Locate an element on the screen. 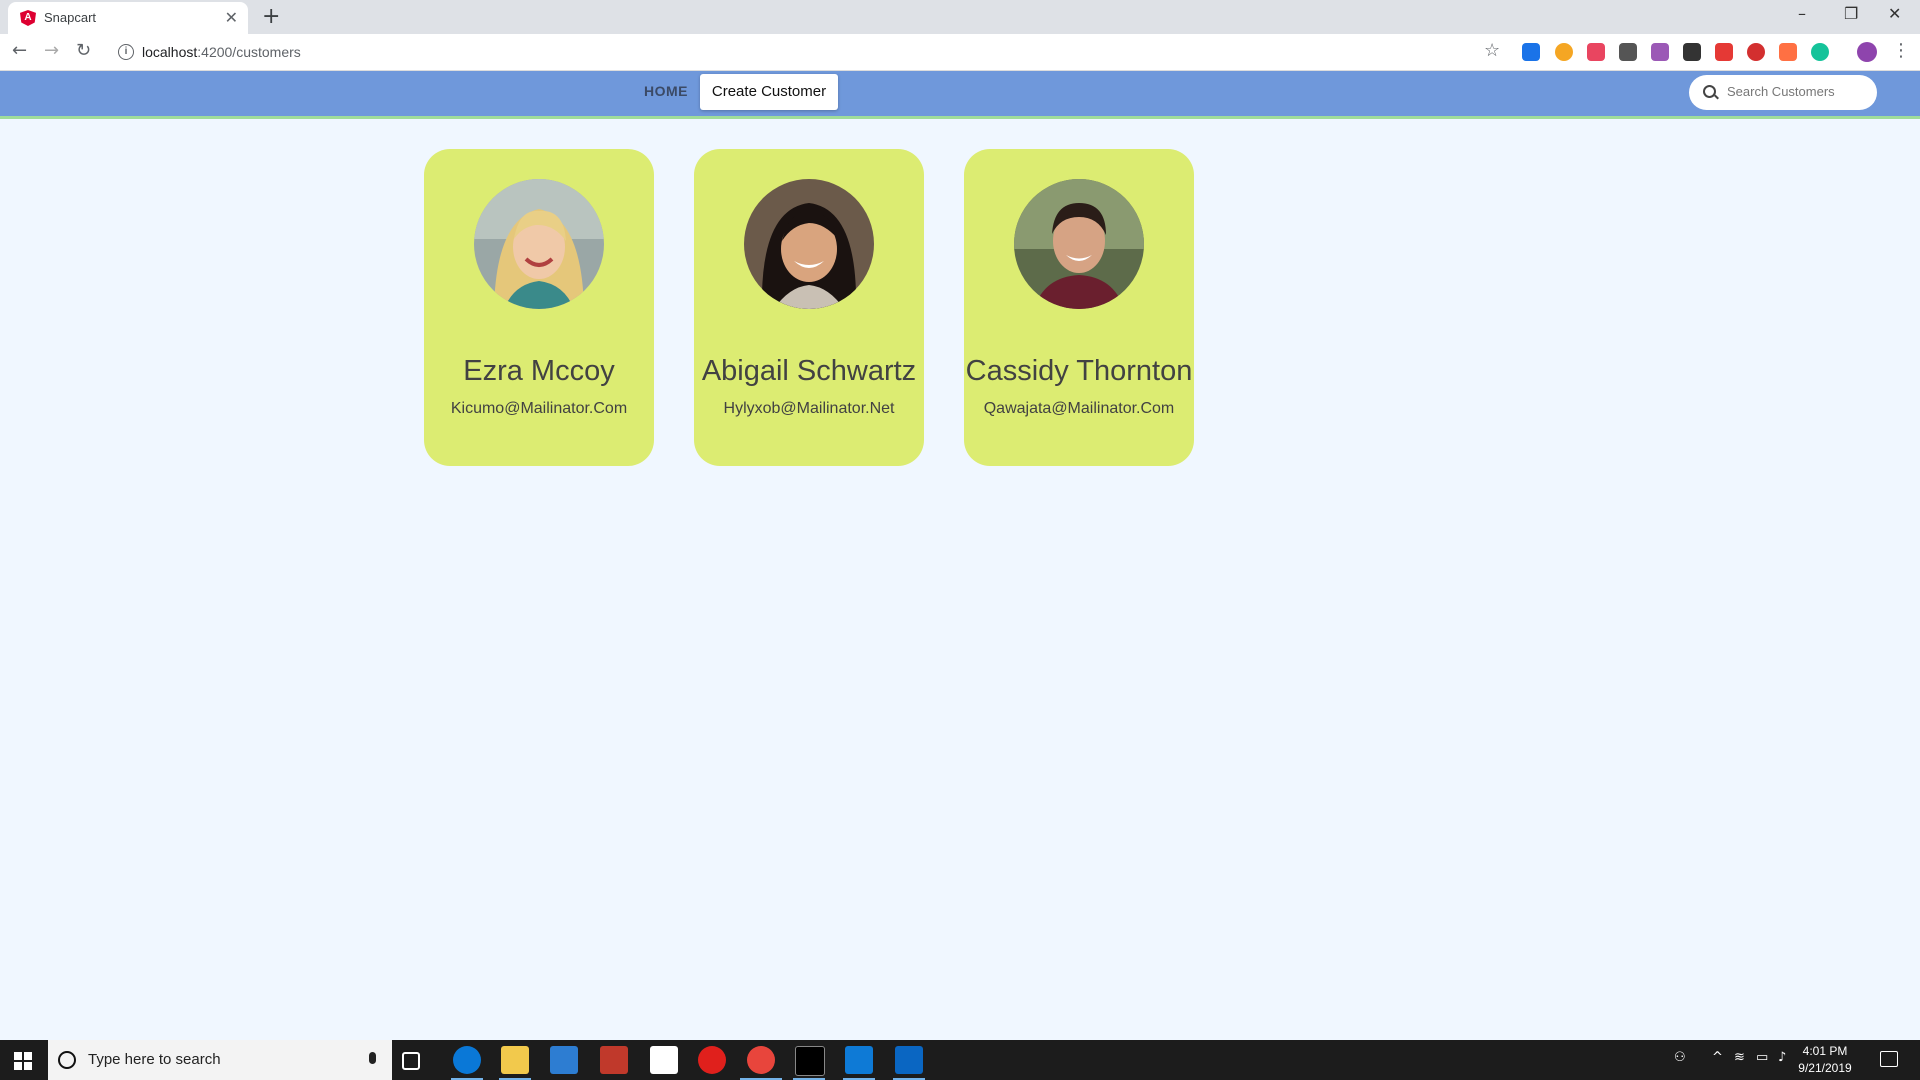 Image resolution: width=1920 pixels, height=1080 pixels. customer-email: Qawajata@Mailinator.Com is located at coordinates (1079, 408).